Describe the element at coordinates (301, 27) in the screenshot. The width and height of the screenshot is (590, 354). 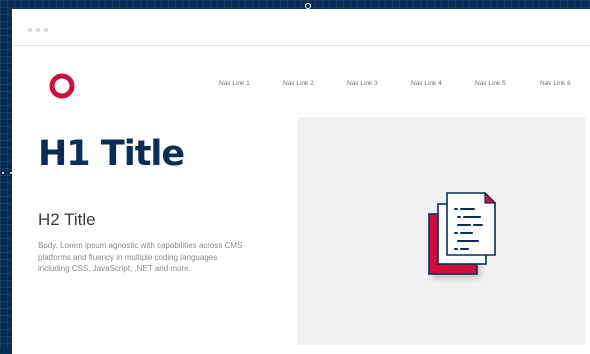
I see `browser-chrome` at that location.